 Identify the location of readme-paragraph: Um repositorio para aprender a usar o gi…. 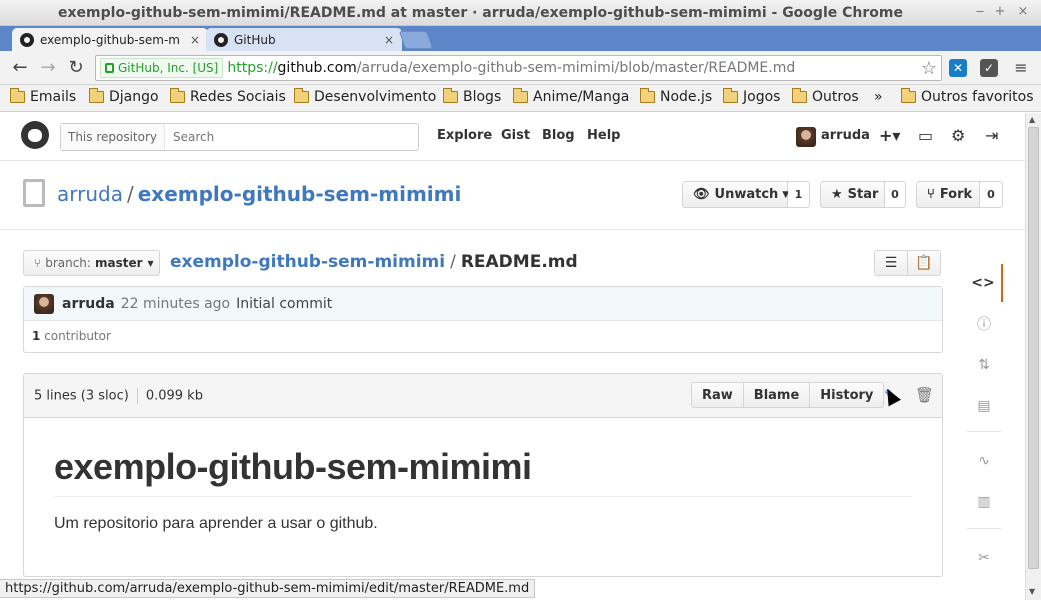
(216, 523).